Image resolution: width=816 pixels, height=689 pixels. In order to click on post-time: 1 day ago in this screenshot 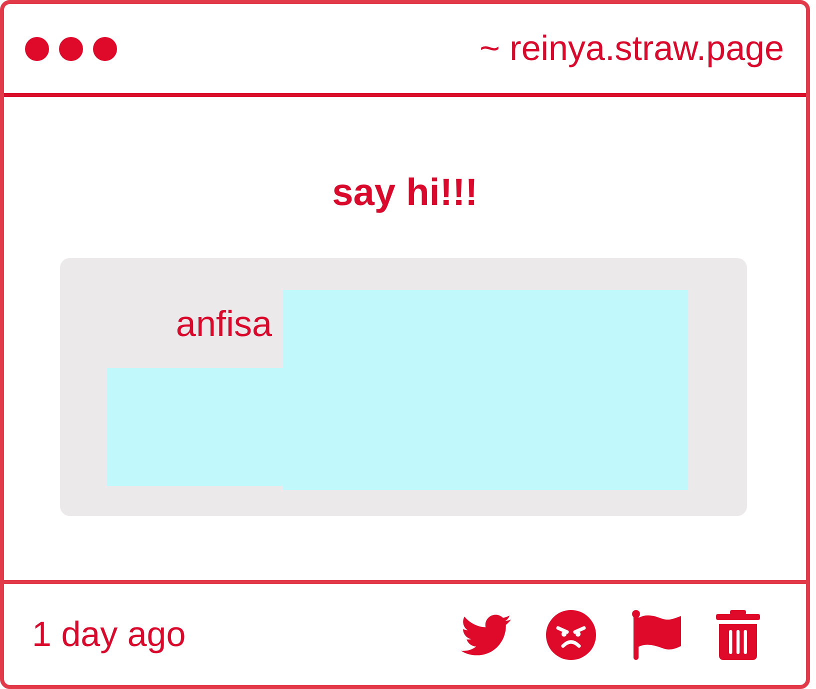, I will do `click(109, 634)`.